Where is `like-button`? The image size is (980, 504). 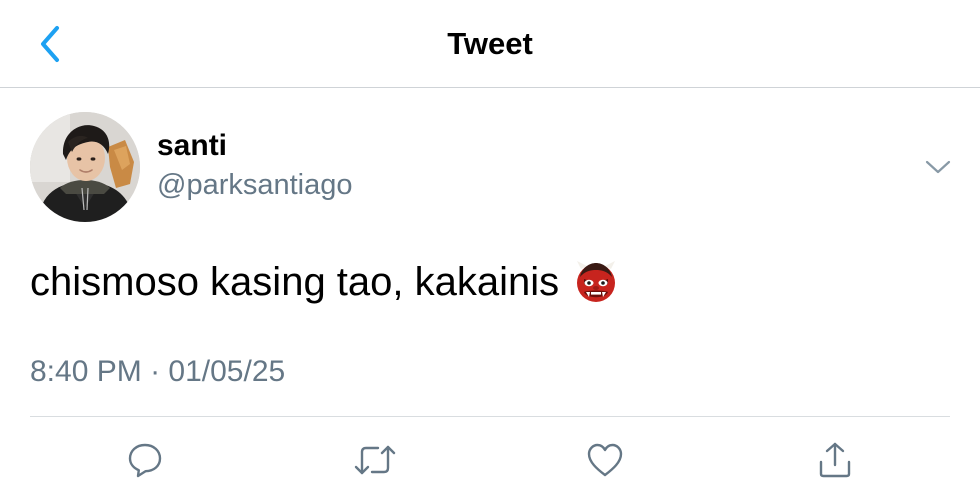
like-button is located at coordinates (605, 460).